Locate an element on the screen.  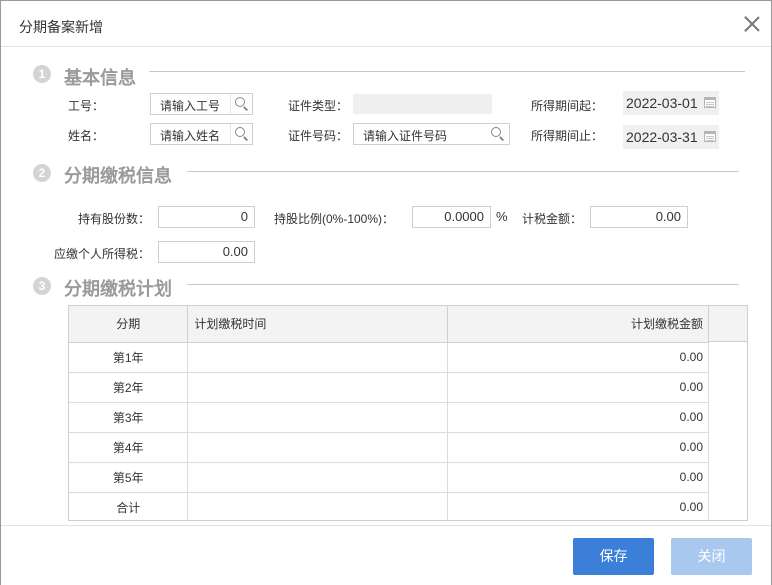
table-row: 第4年 0.00 is located at coordinates (389, 447).